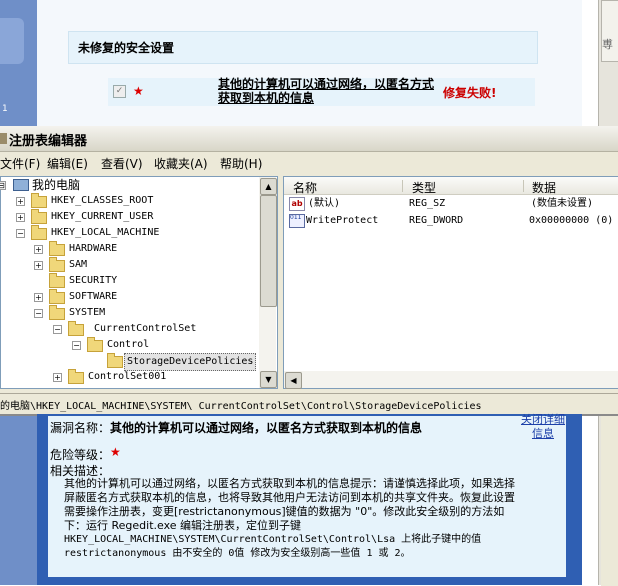 The height and width of the screenshot is (586, 618). Describe the element at coordinates (451, 380) in the screenshot. I see `list-horizontal-scrollbar: ◀` at that location.